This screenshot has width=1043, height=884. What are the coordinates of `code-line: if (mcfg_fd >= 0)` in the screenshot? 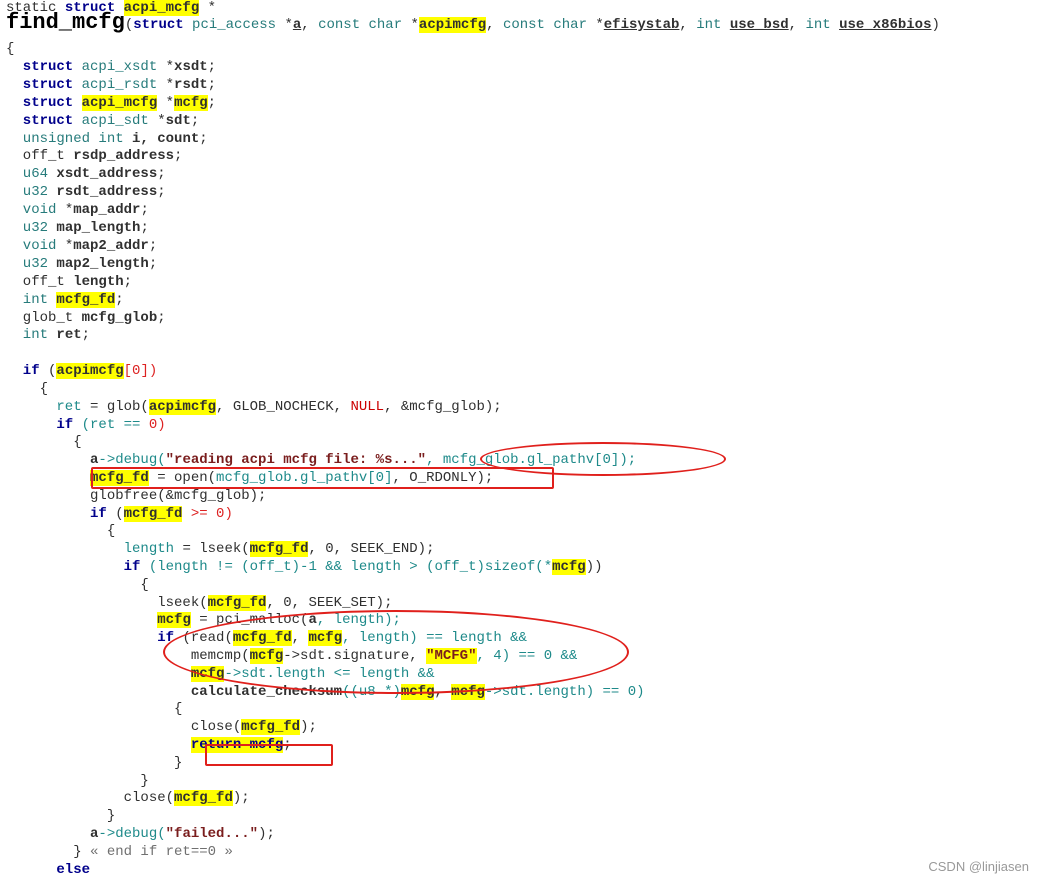 It's located at (119, 514).